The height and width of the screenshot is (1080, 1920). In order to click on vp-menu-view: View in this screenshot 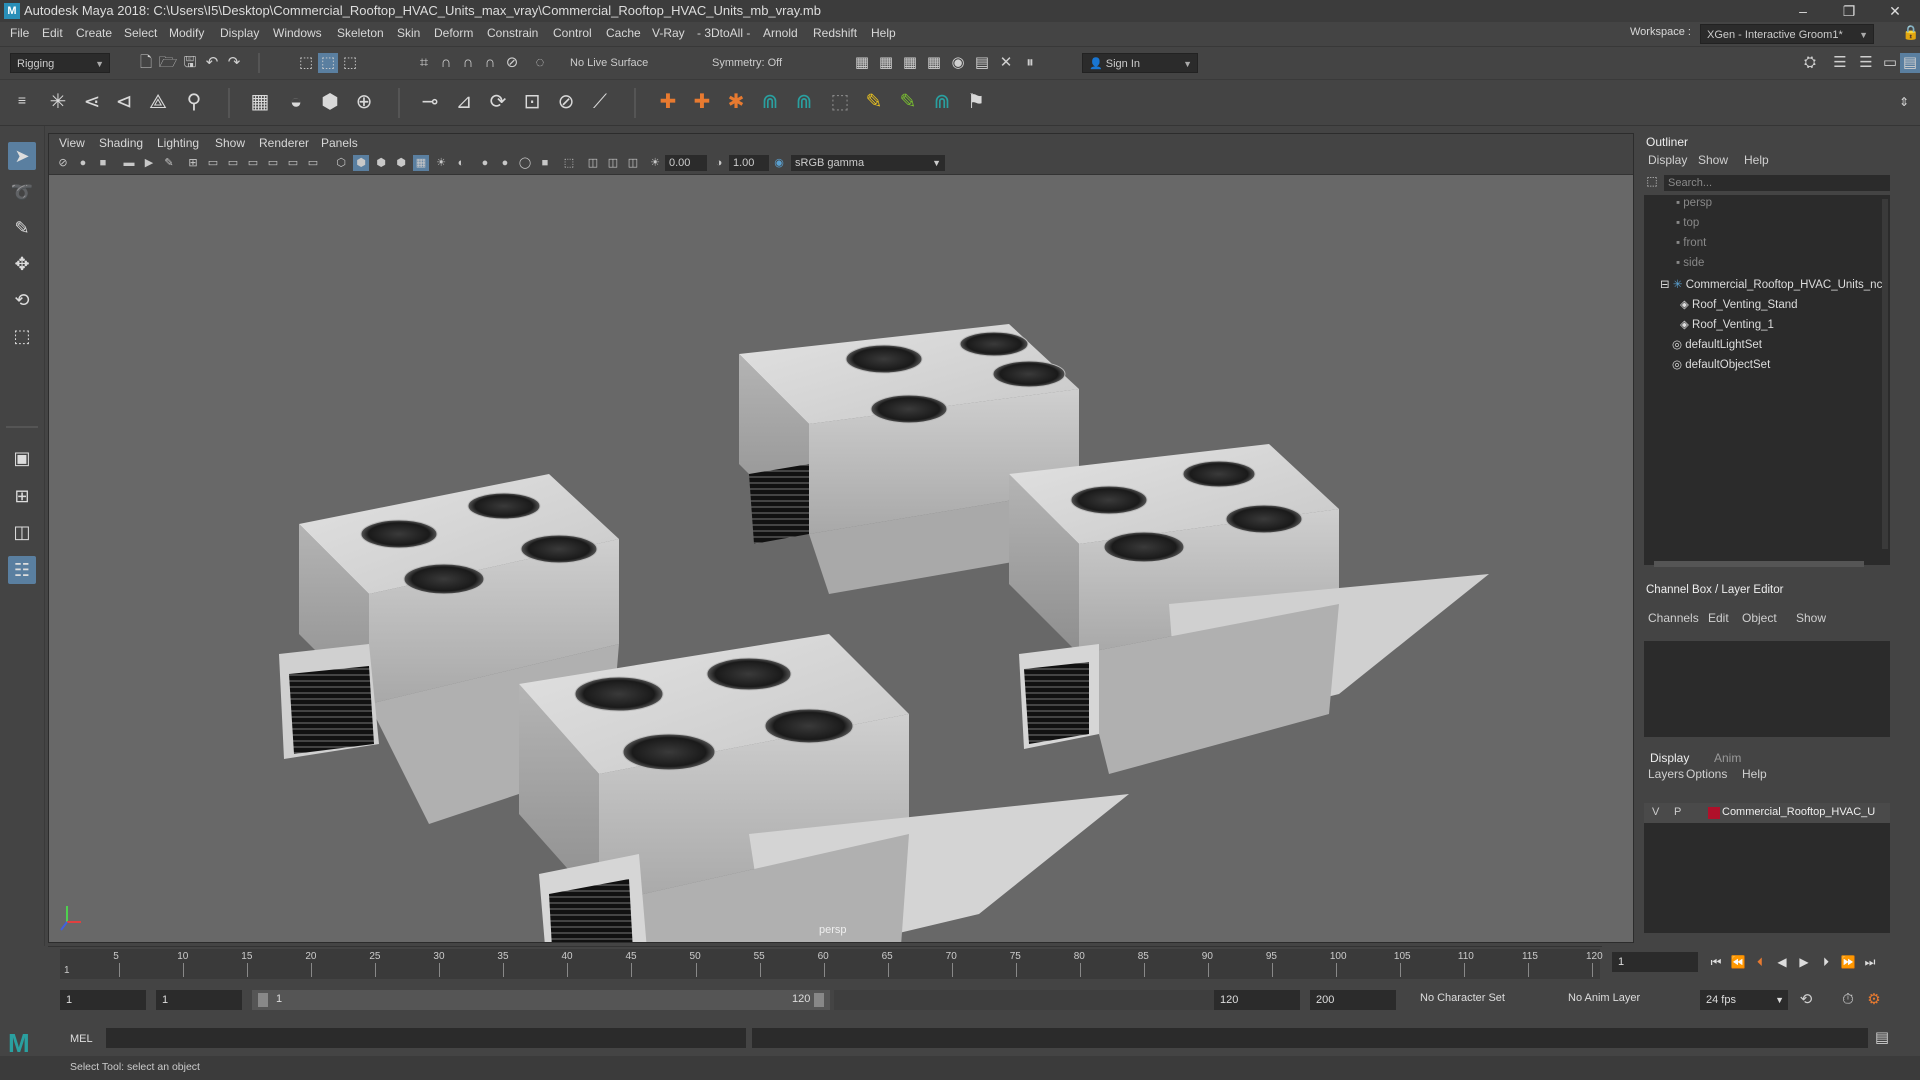, I will do `click(72, 143)`.